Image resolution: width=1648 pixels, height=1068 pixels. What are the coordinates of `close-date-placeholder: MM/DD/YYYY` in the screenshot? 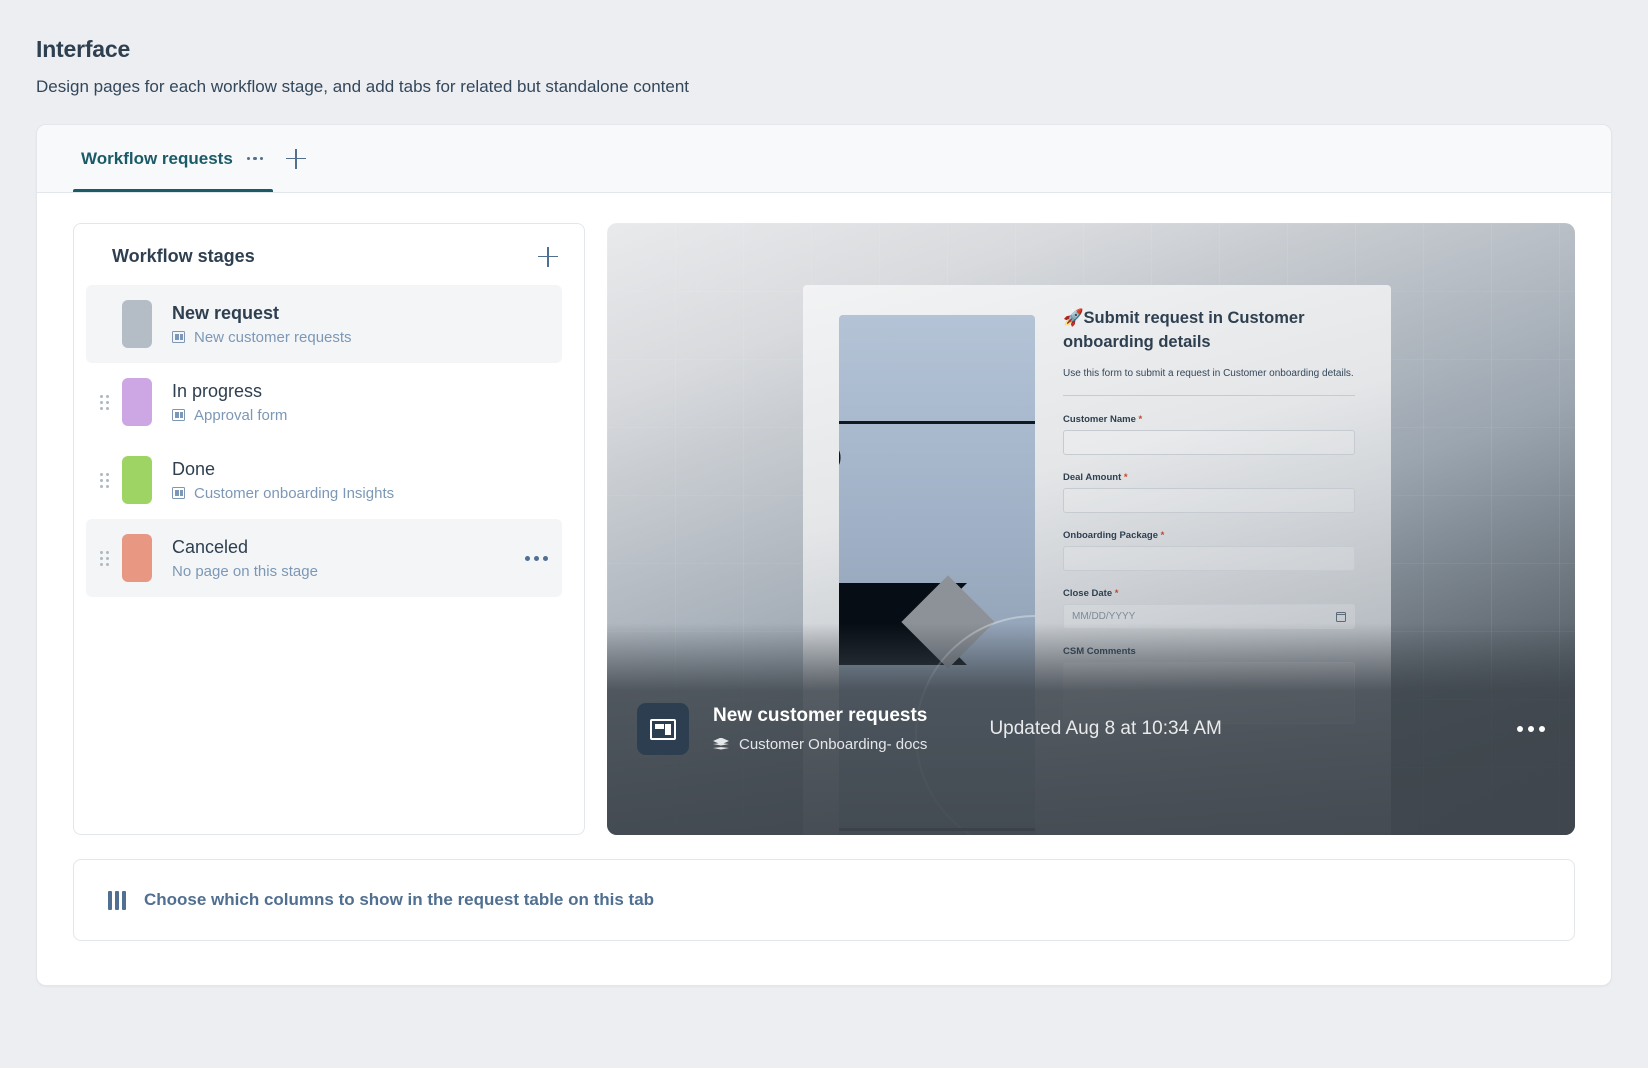 It's located at (1104, 616).